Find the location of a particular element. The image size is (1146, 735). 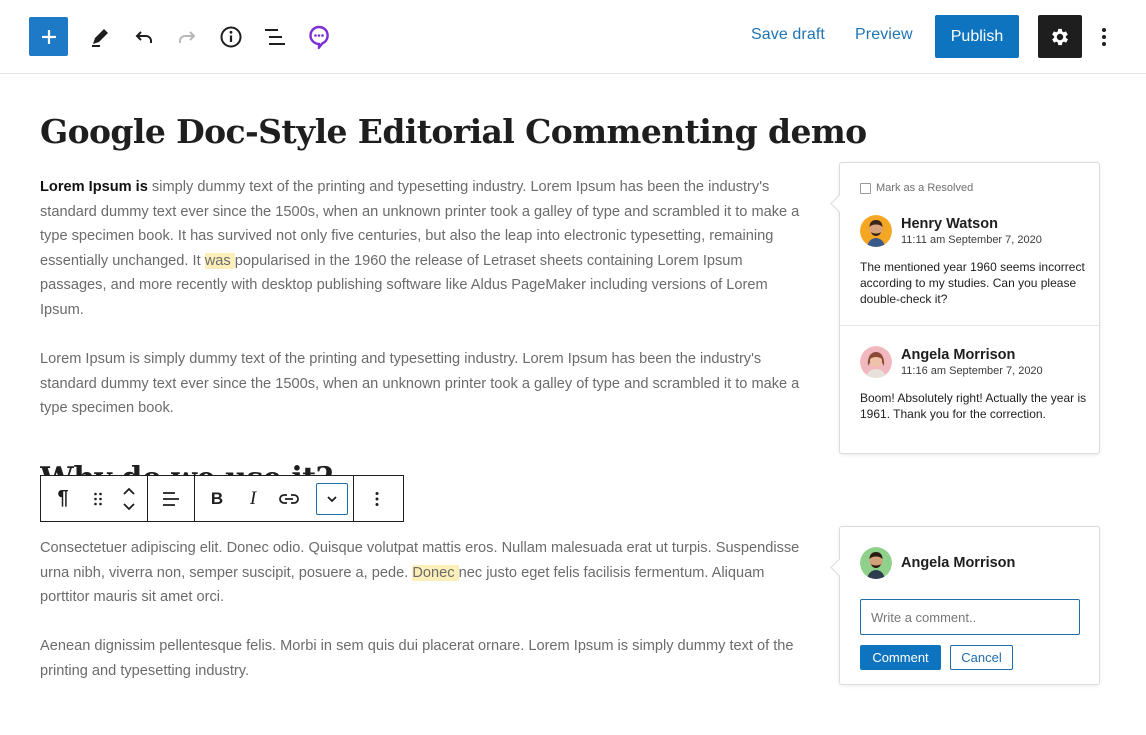

tools-button is located at coordinates (100, 37).